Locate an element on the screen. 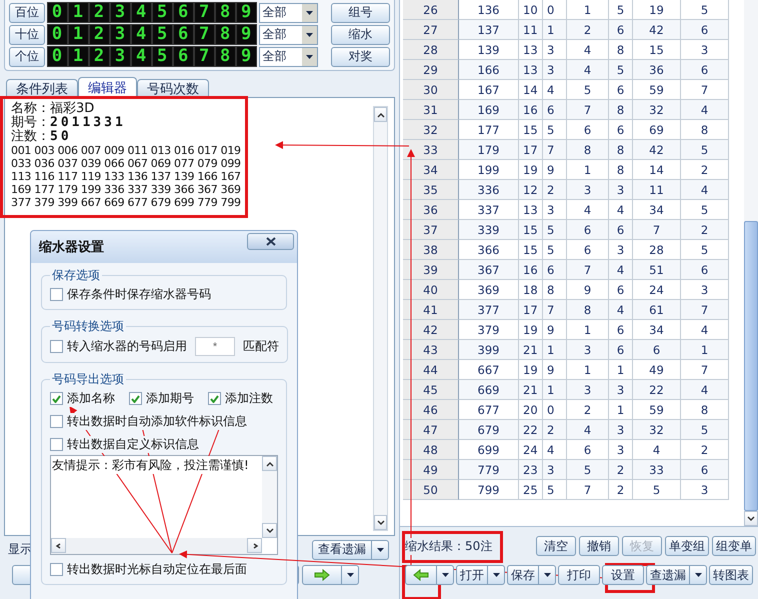  row-number: 37 is located at coordinates (431, 230).